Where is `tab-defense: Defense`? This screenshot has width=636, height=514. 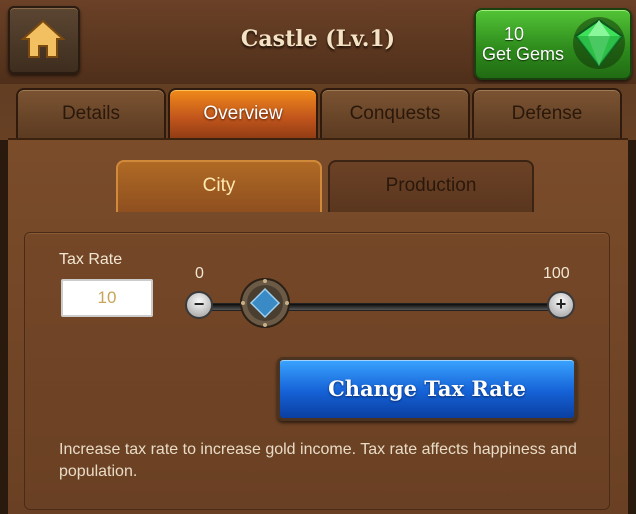 tab-defense: Defense is located at coordinates (547, 114).